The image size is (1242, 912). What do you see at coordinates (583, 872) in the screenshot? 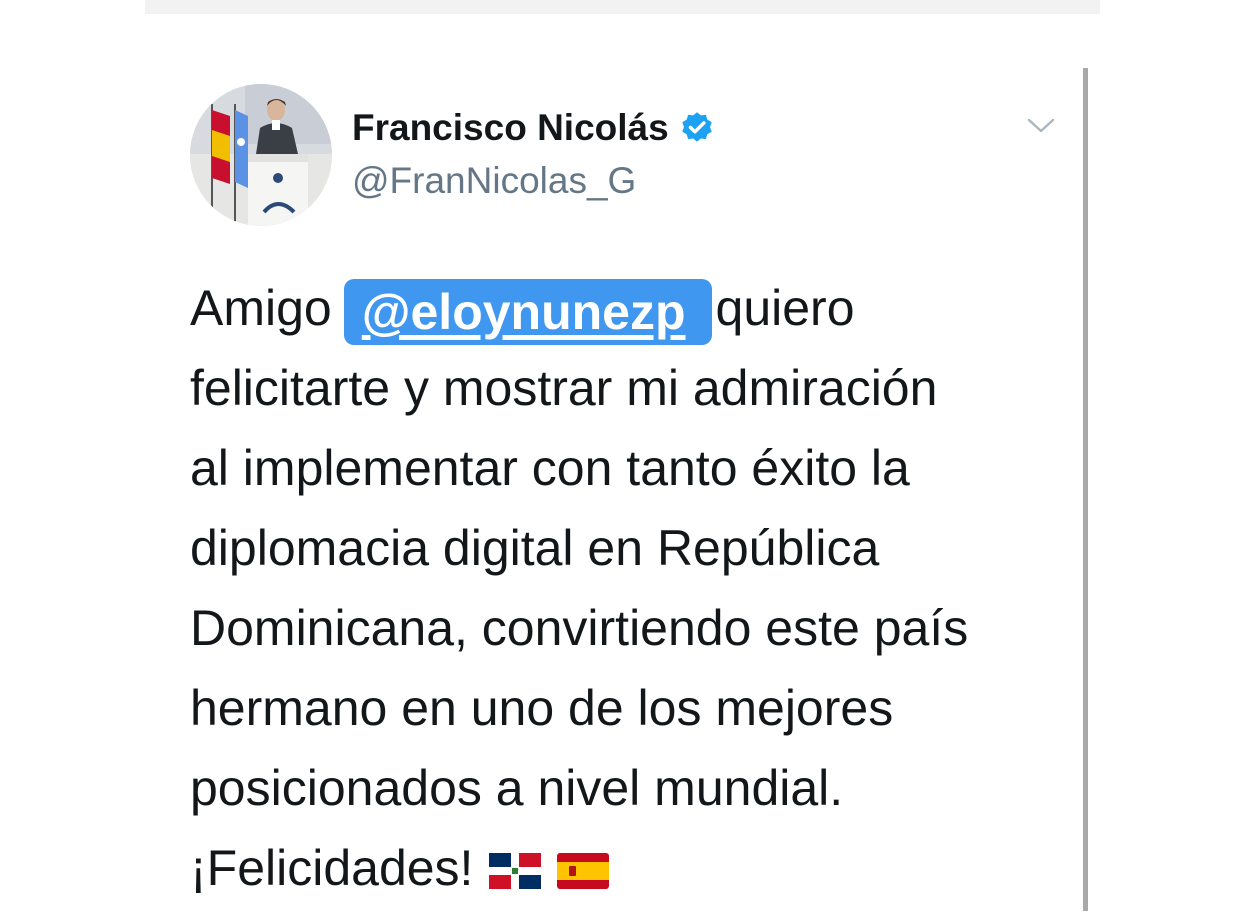
I see `spain-flag-icon` at bounding box center [583, 872].